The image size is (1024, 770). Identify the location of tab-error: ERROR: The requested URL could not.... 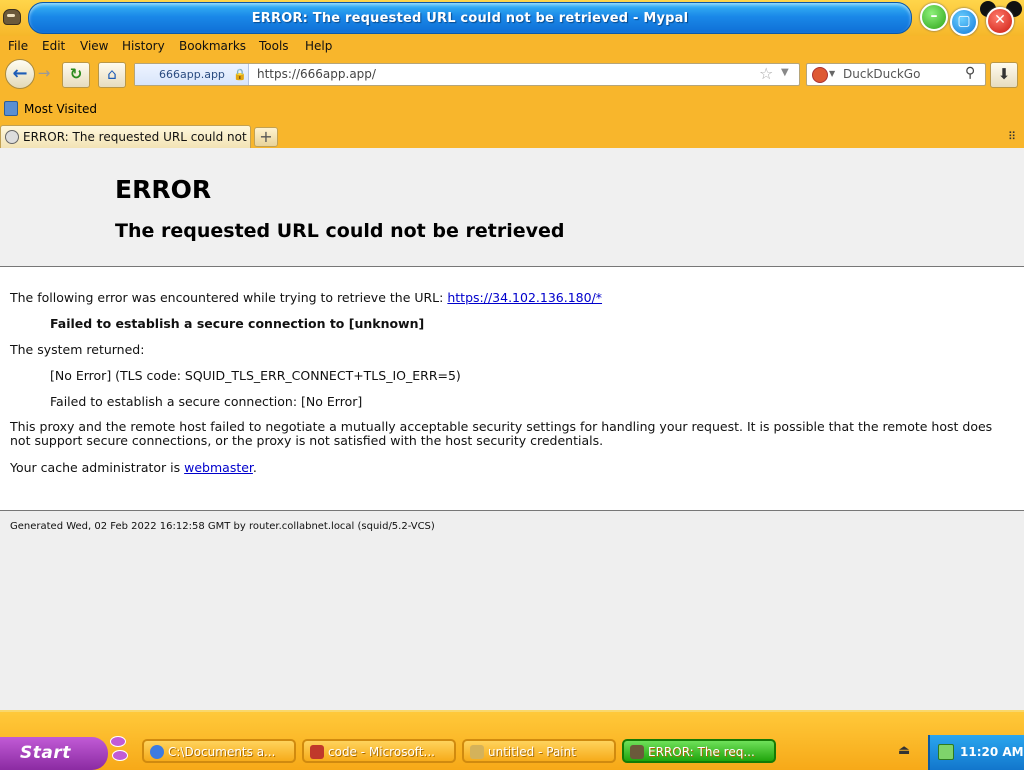
(125, 136).